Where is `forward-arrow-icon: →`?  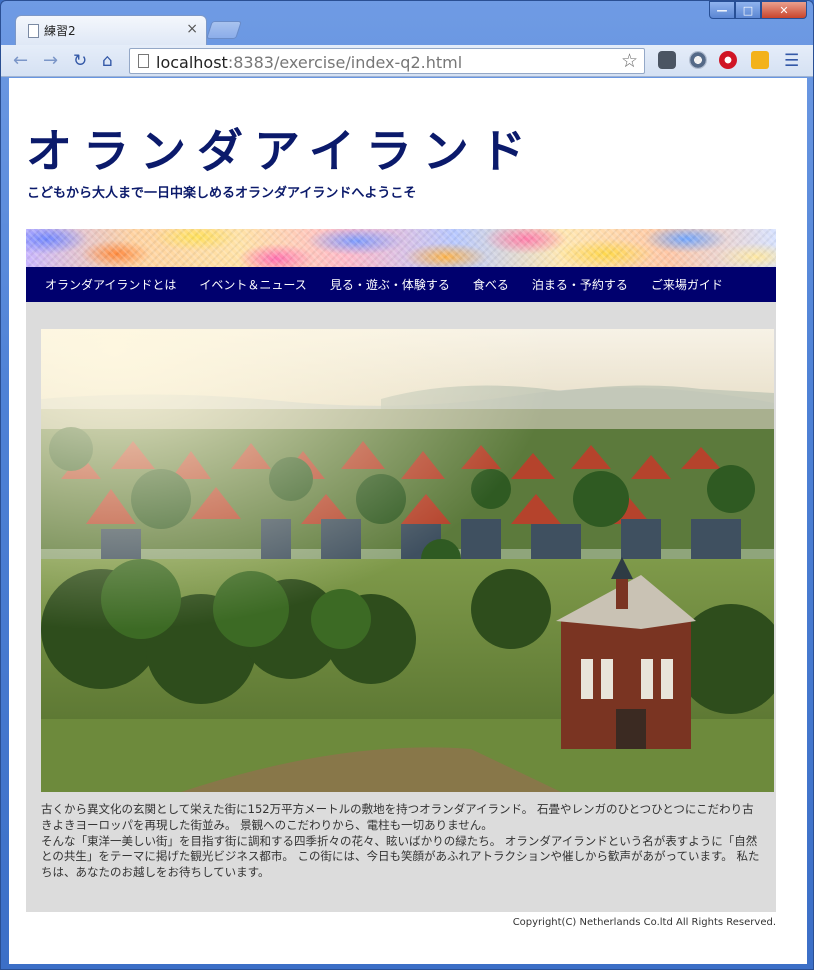
forward-arrow-icon: → is located at coordinates (50, 61).